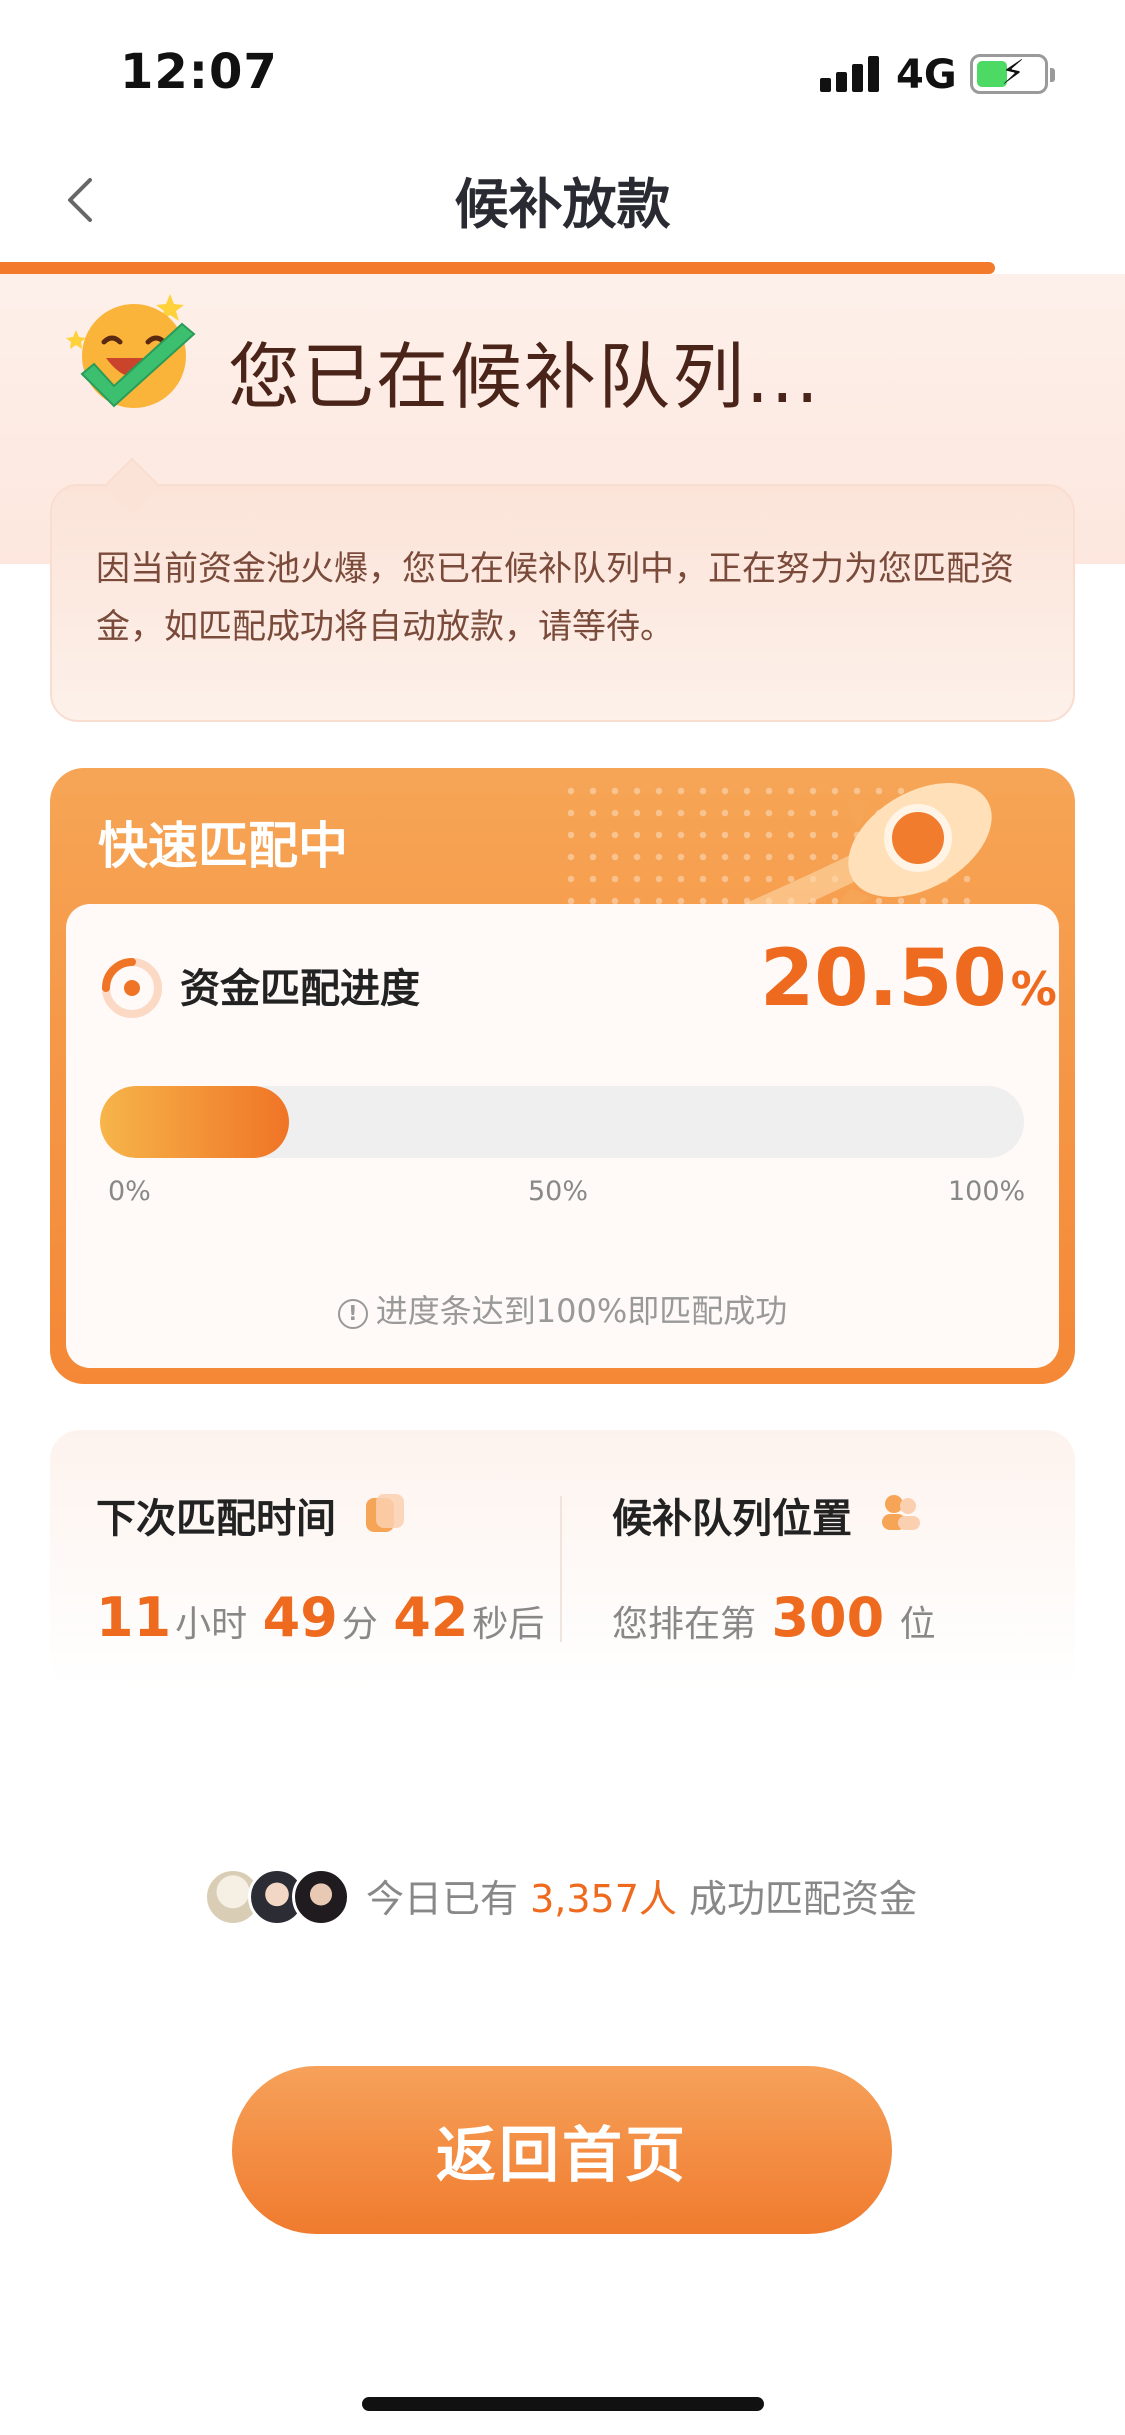  Describe the element at coordinates (195, 1122) in the screenshot. I see `progress-bar-fill` at that location.